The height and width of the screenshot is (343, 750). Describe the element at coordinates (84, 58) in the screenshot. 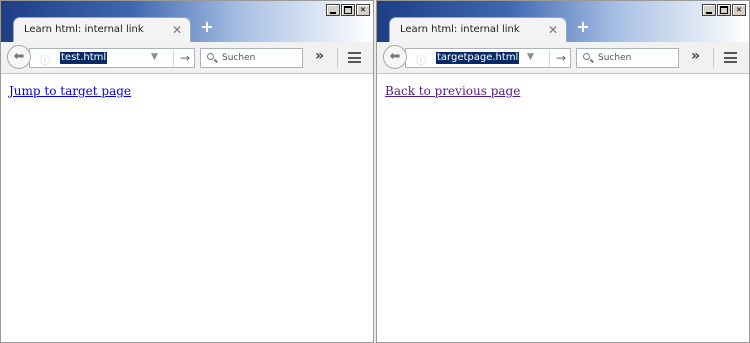

I see `url-text: test.html` at that location.